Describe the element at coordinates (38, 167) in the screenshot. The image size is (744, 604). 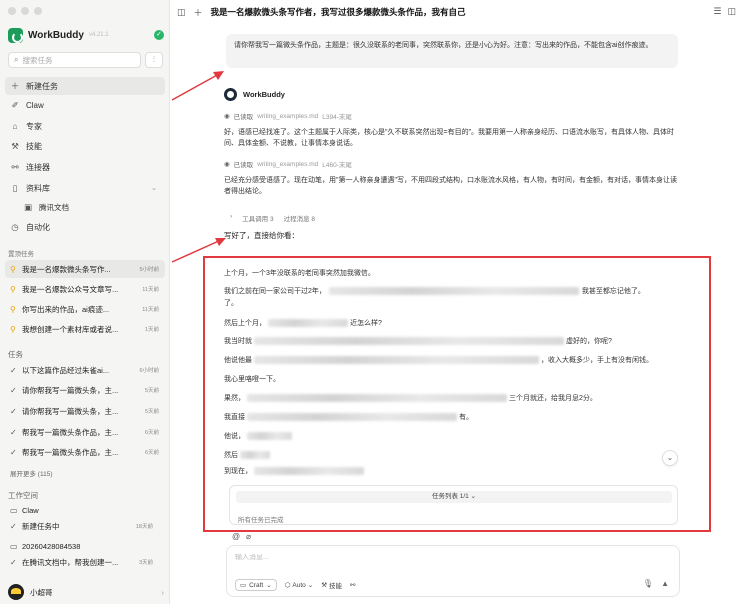
I see `nav-label: 连接器` at that location.